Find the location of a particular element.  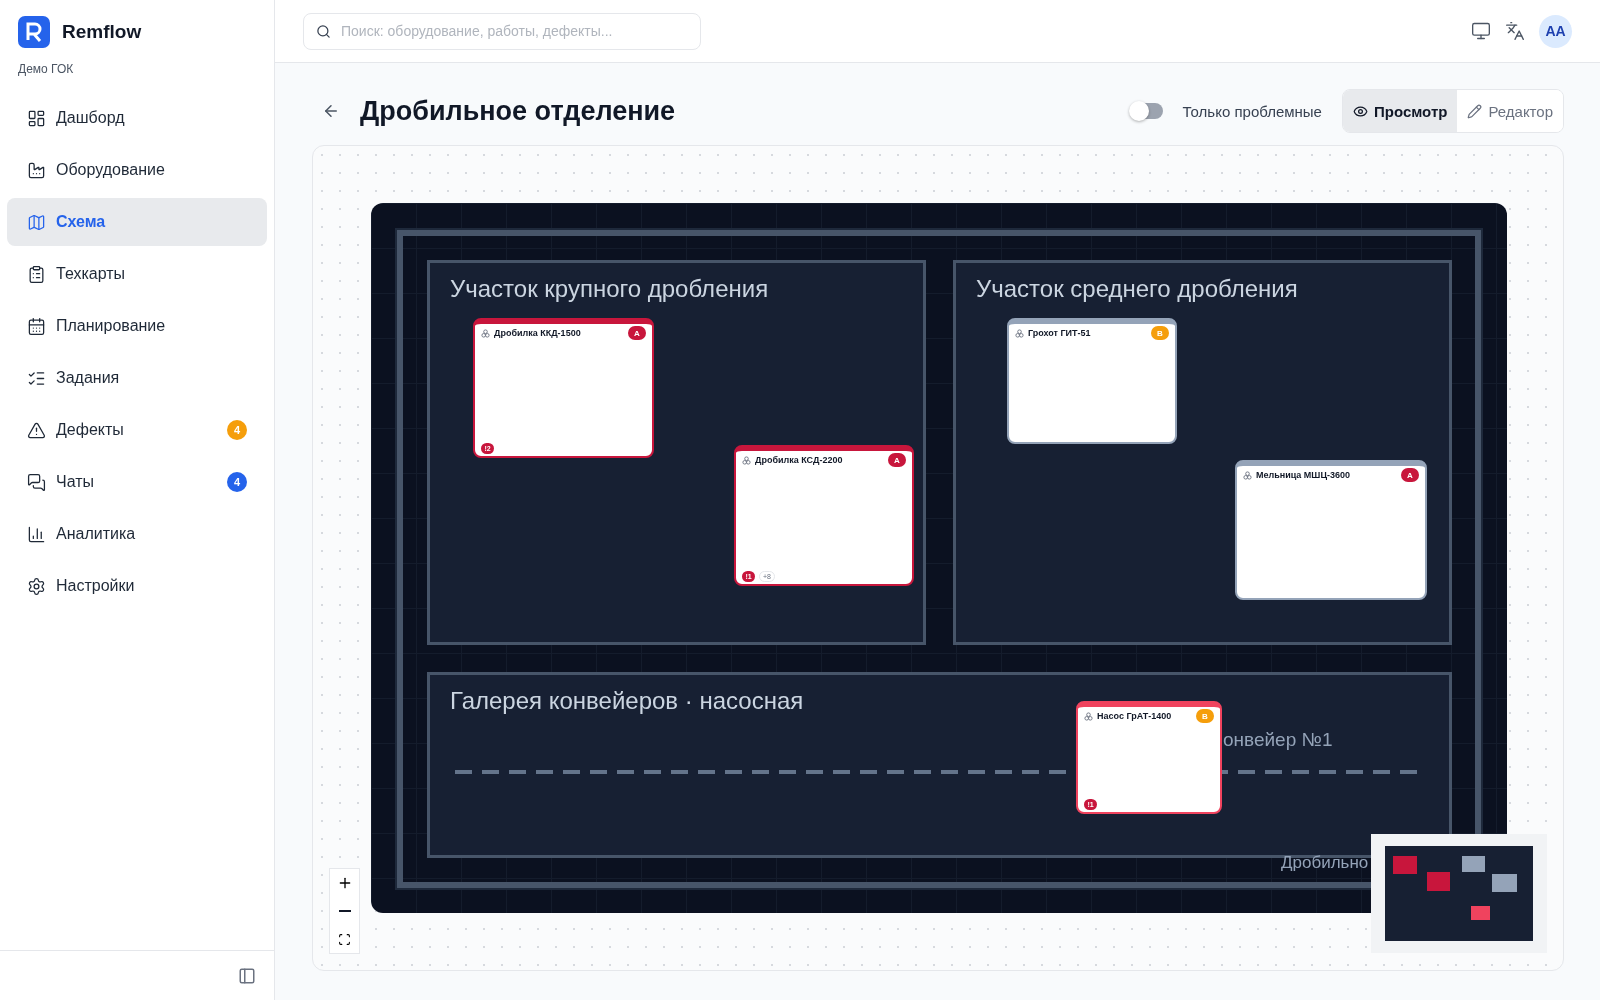

mode-tab: Просмотр is located at coordinates (1400, 111).